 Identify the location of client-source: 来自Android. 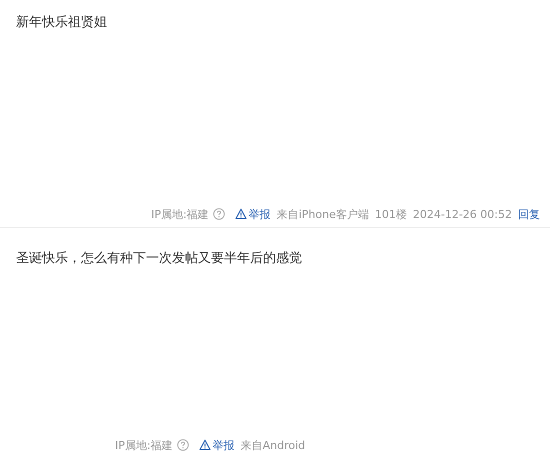
(273, 445).